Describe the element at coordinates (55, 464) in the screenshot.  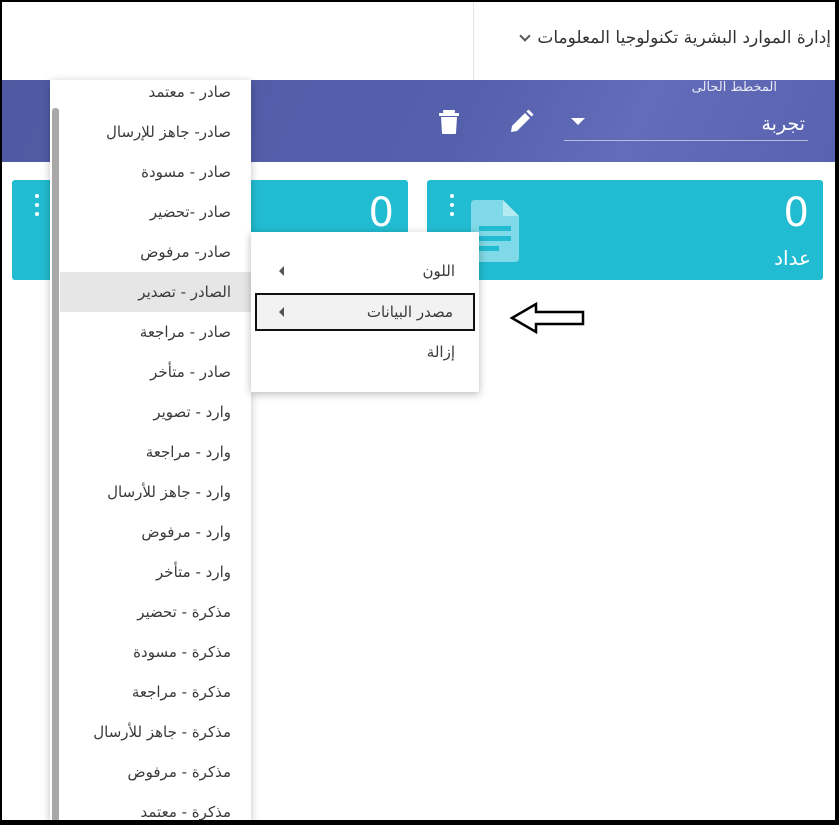
I see `scrollbar` at that location.